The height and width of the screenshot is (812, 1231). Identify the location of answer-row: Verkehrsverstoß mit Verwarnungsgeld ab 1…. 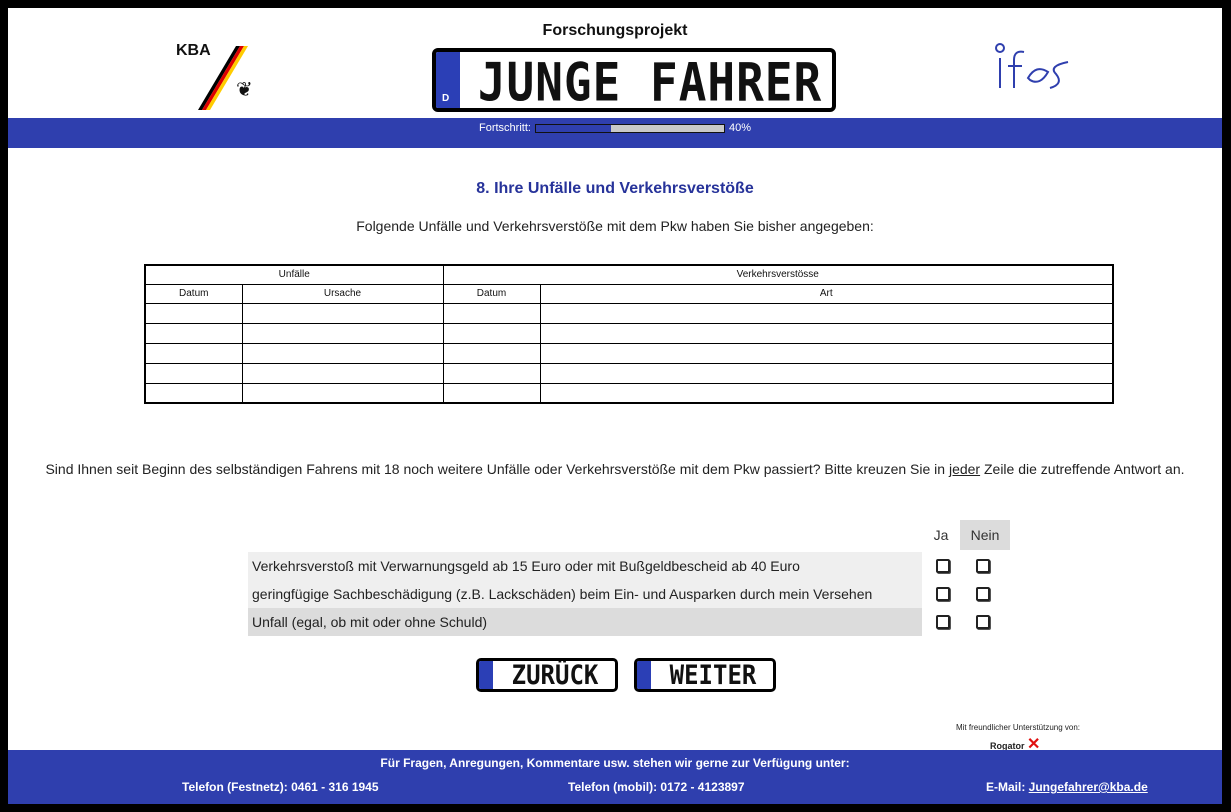
(634, 566).